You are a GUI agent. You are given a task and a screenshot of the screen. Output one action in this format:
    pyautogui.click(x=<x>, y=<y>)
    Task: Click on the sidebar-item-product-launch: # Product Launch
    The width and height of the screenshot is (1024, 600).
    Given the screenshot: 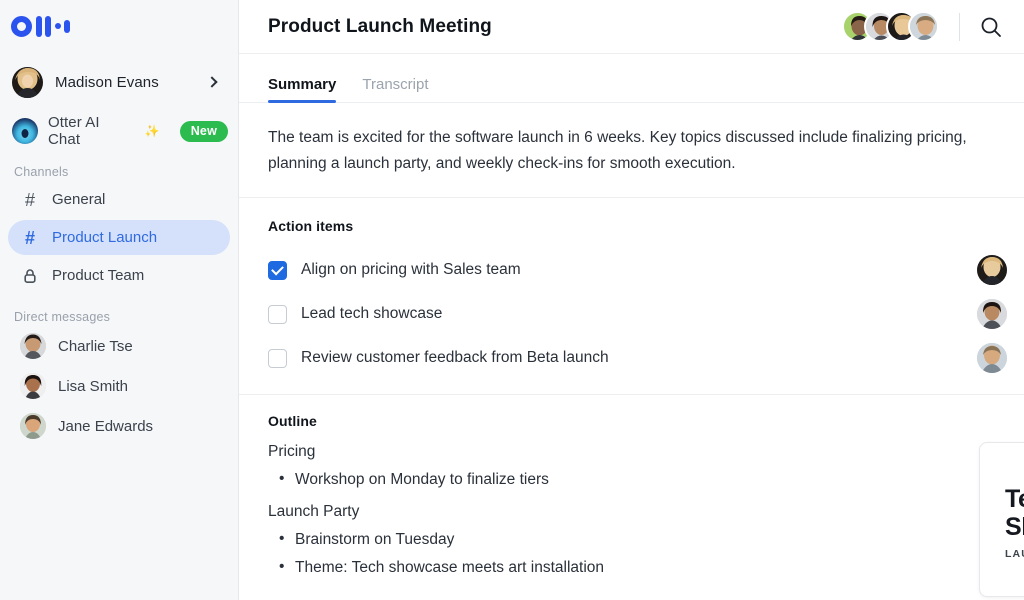 What is the action you would take?
    pyautogui.click(x=119, y=237)
    